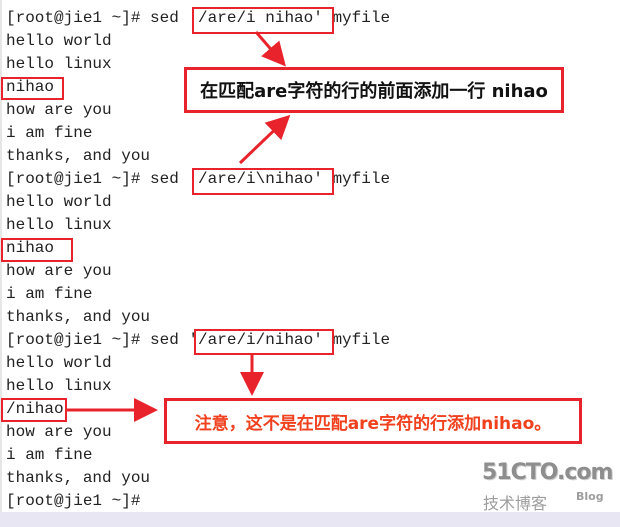 The image size is (620, 527). What do you see at coordinates (310, 519) in the screenshot?
I see `bottom-band` at bounding box center [310, 519].